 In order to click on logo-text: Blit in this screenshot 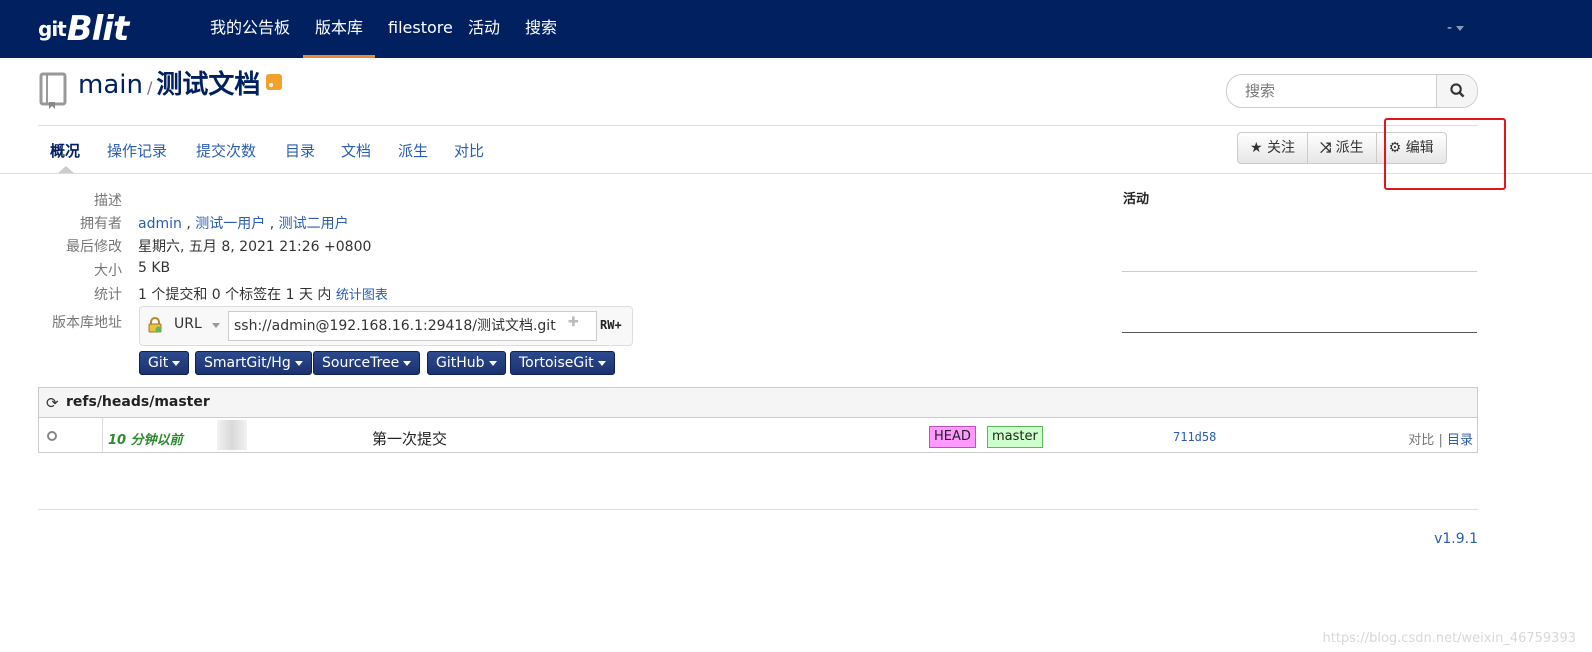, I will do `click(97, 29)`.